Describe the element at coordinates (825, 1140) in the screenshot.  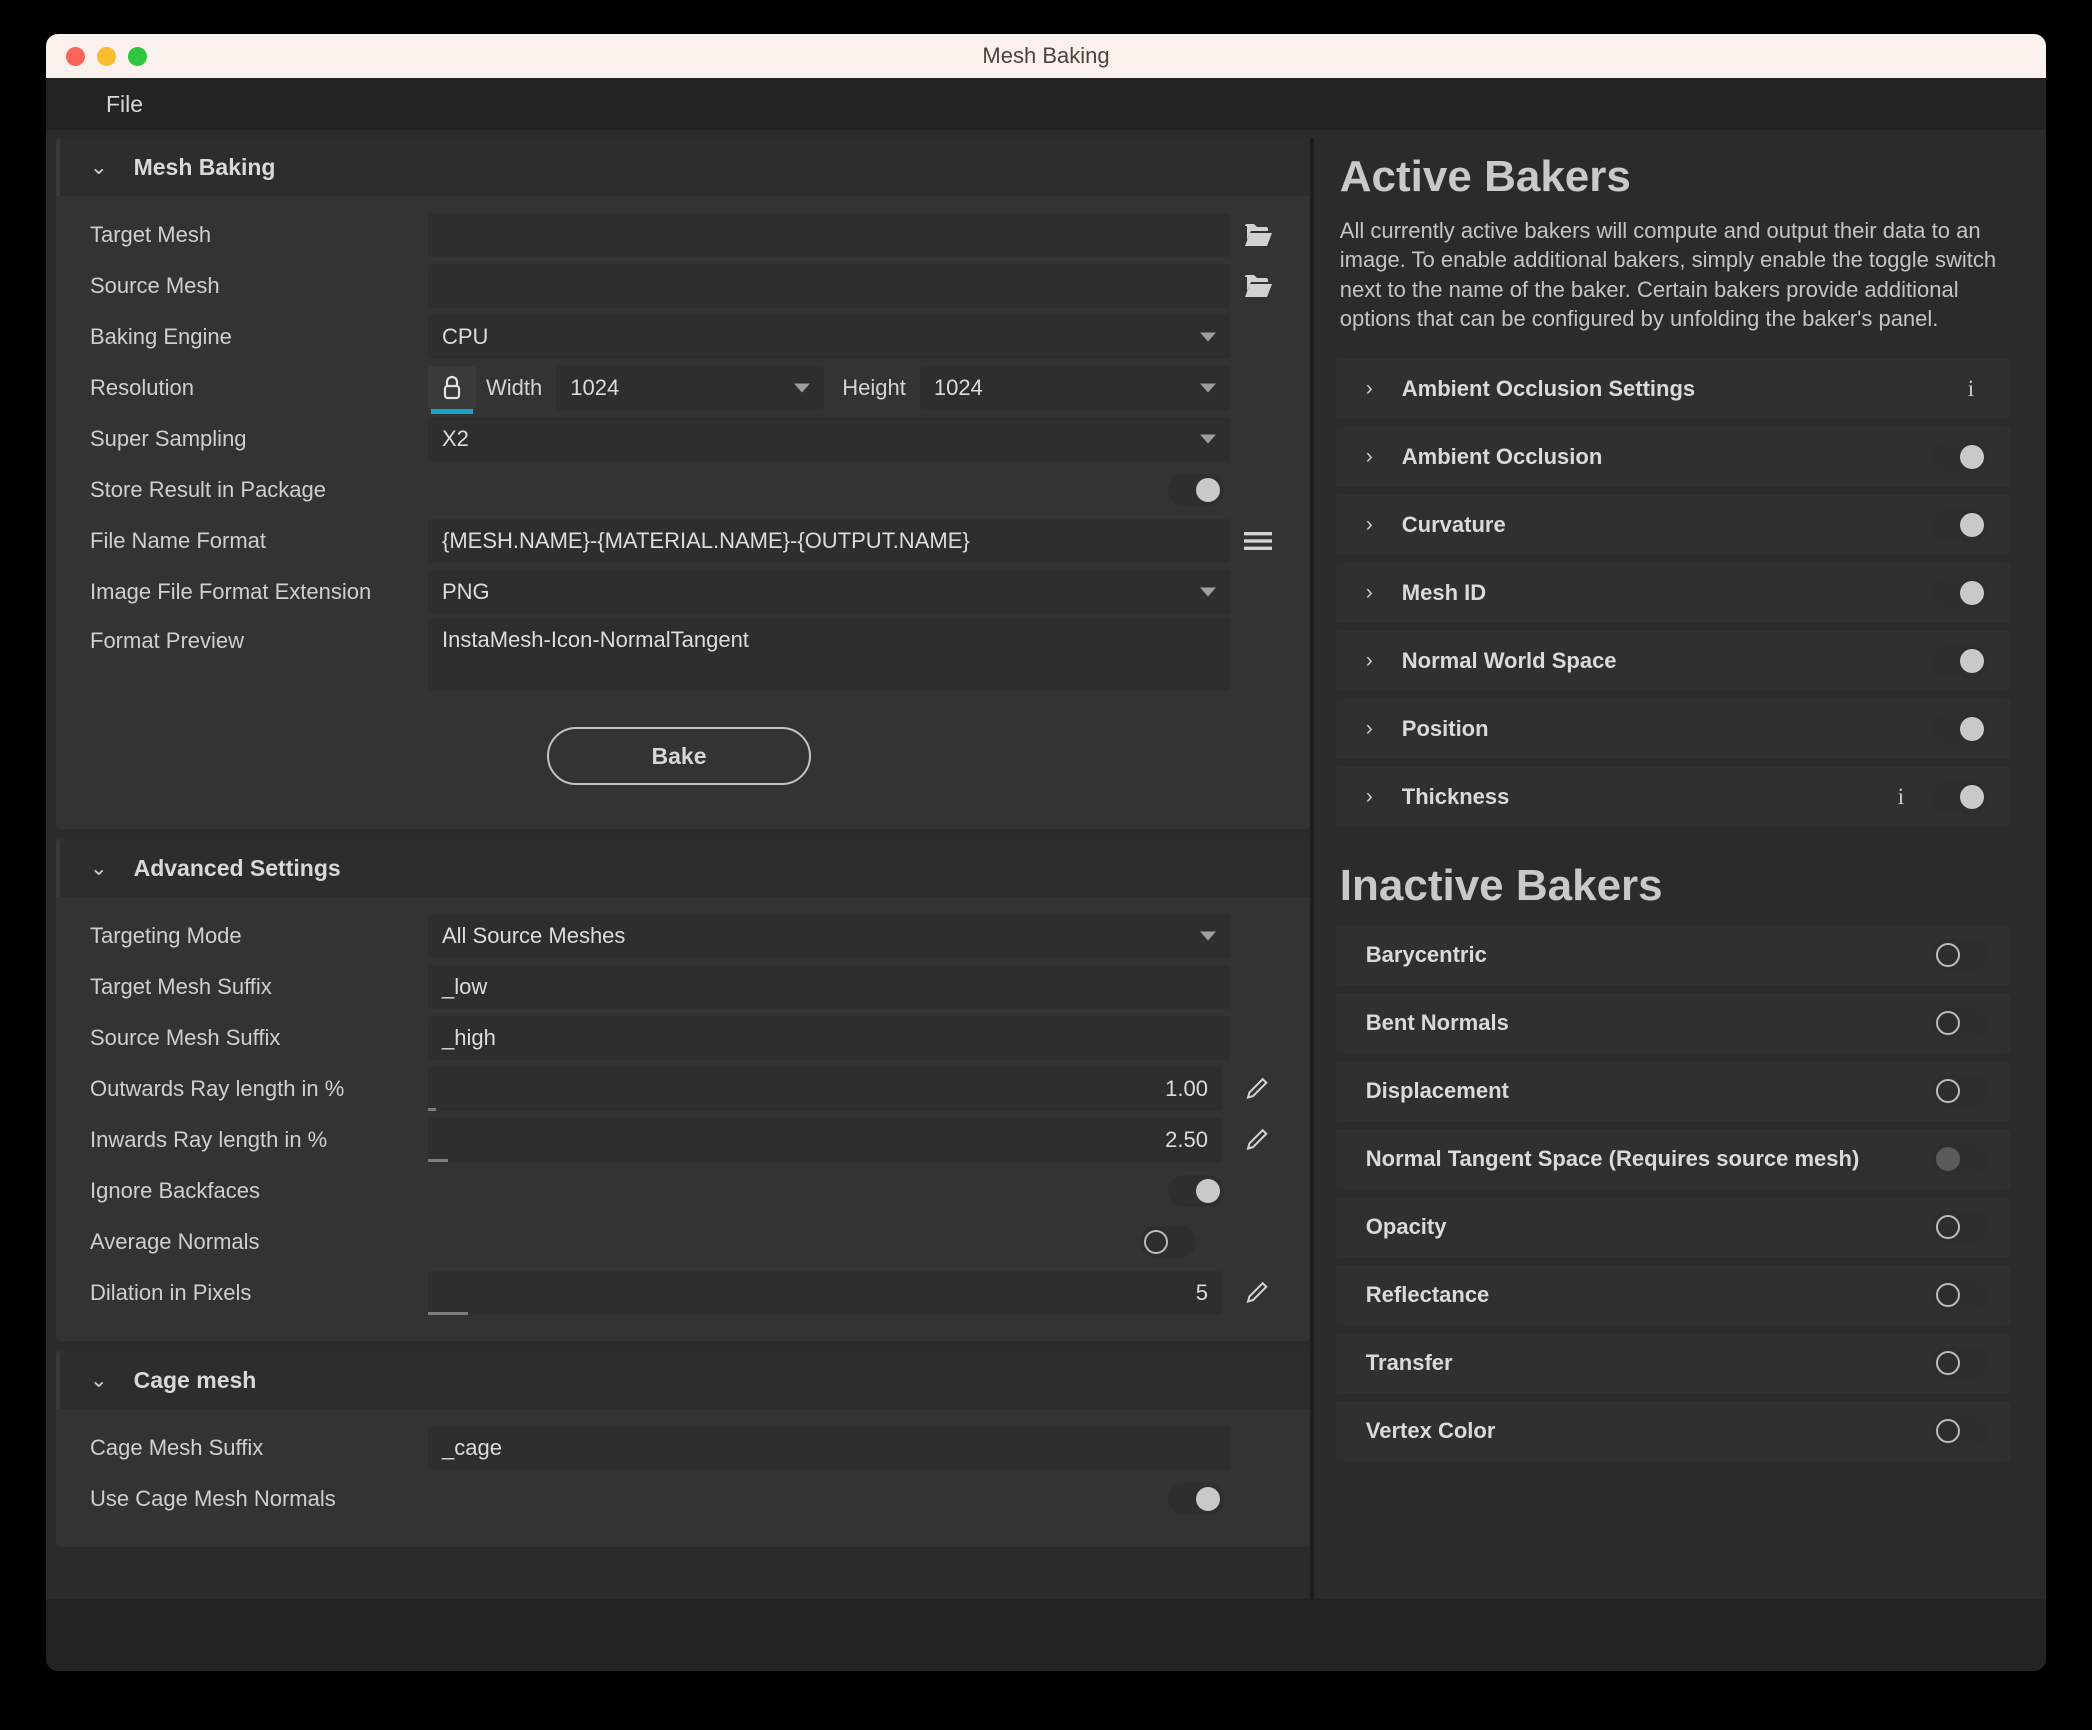
I see `inwards-ray-slider: 2.50` at that location.